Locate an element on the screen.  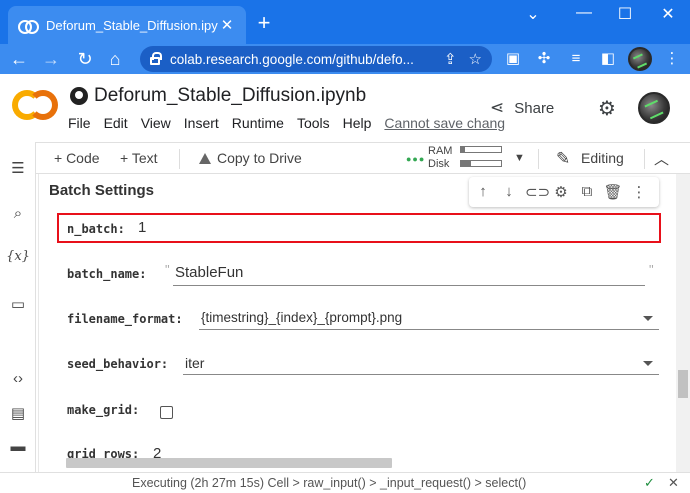
colab-favicon-icon is located at coordinates (28, 26).